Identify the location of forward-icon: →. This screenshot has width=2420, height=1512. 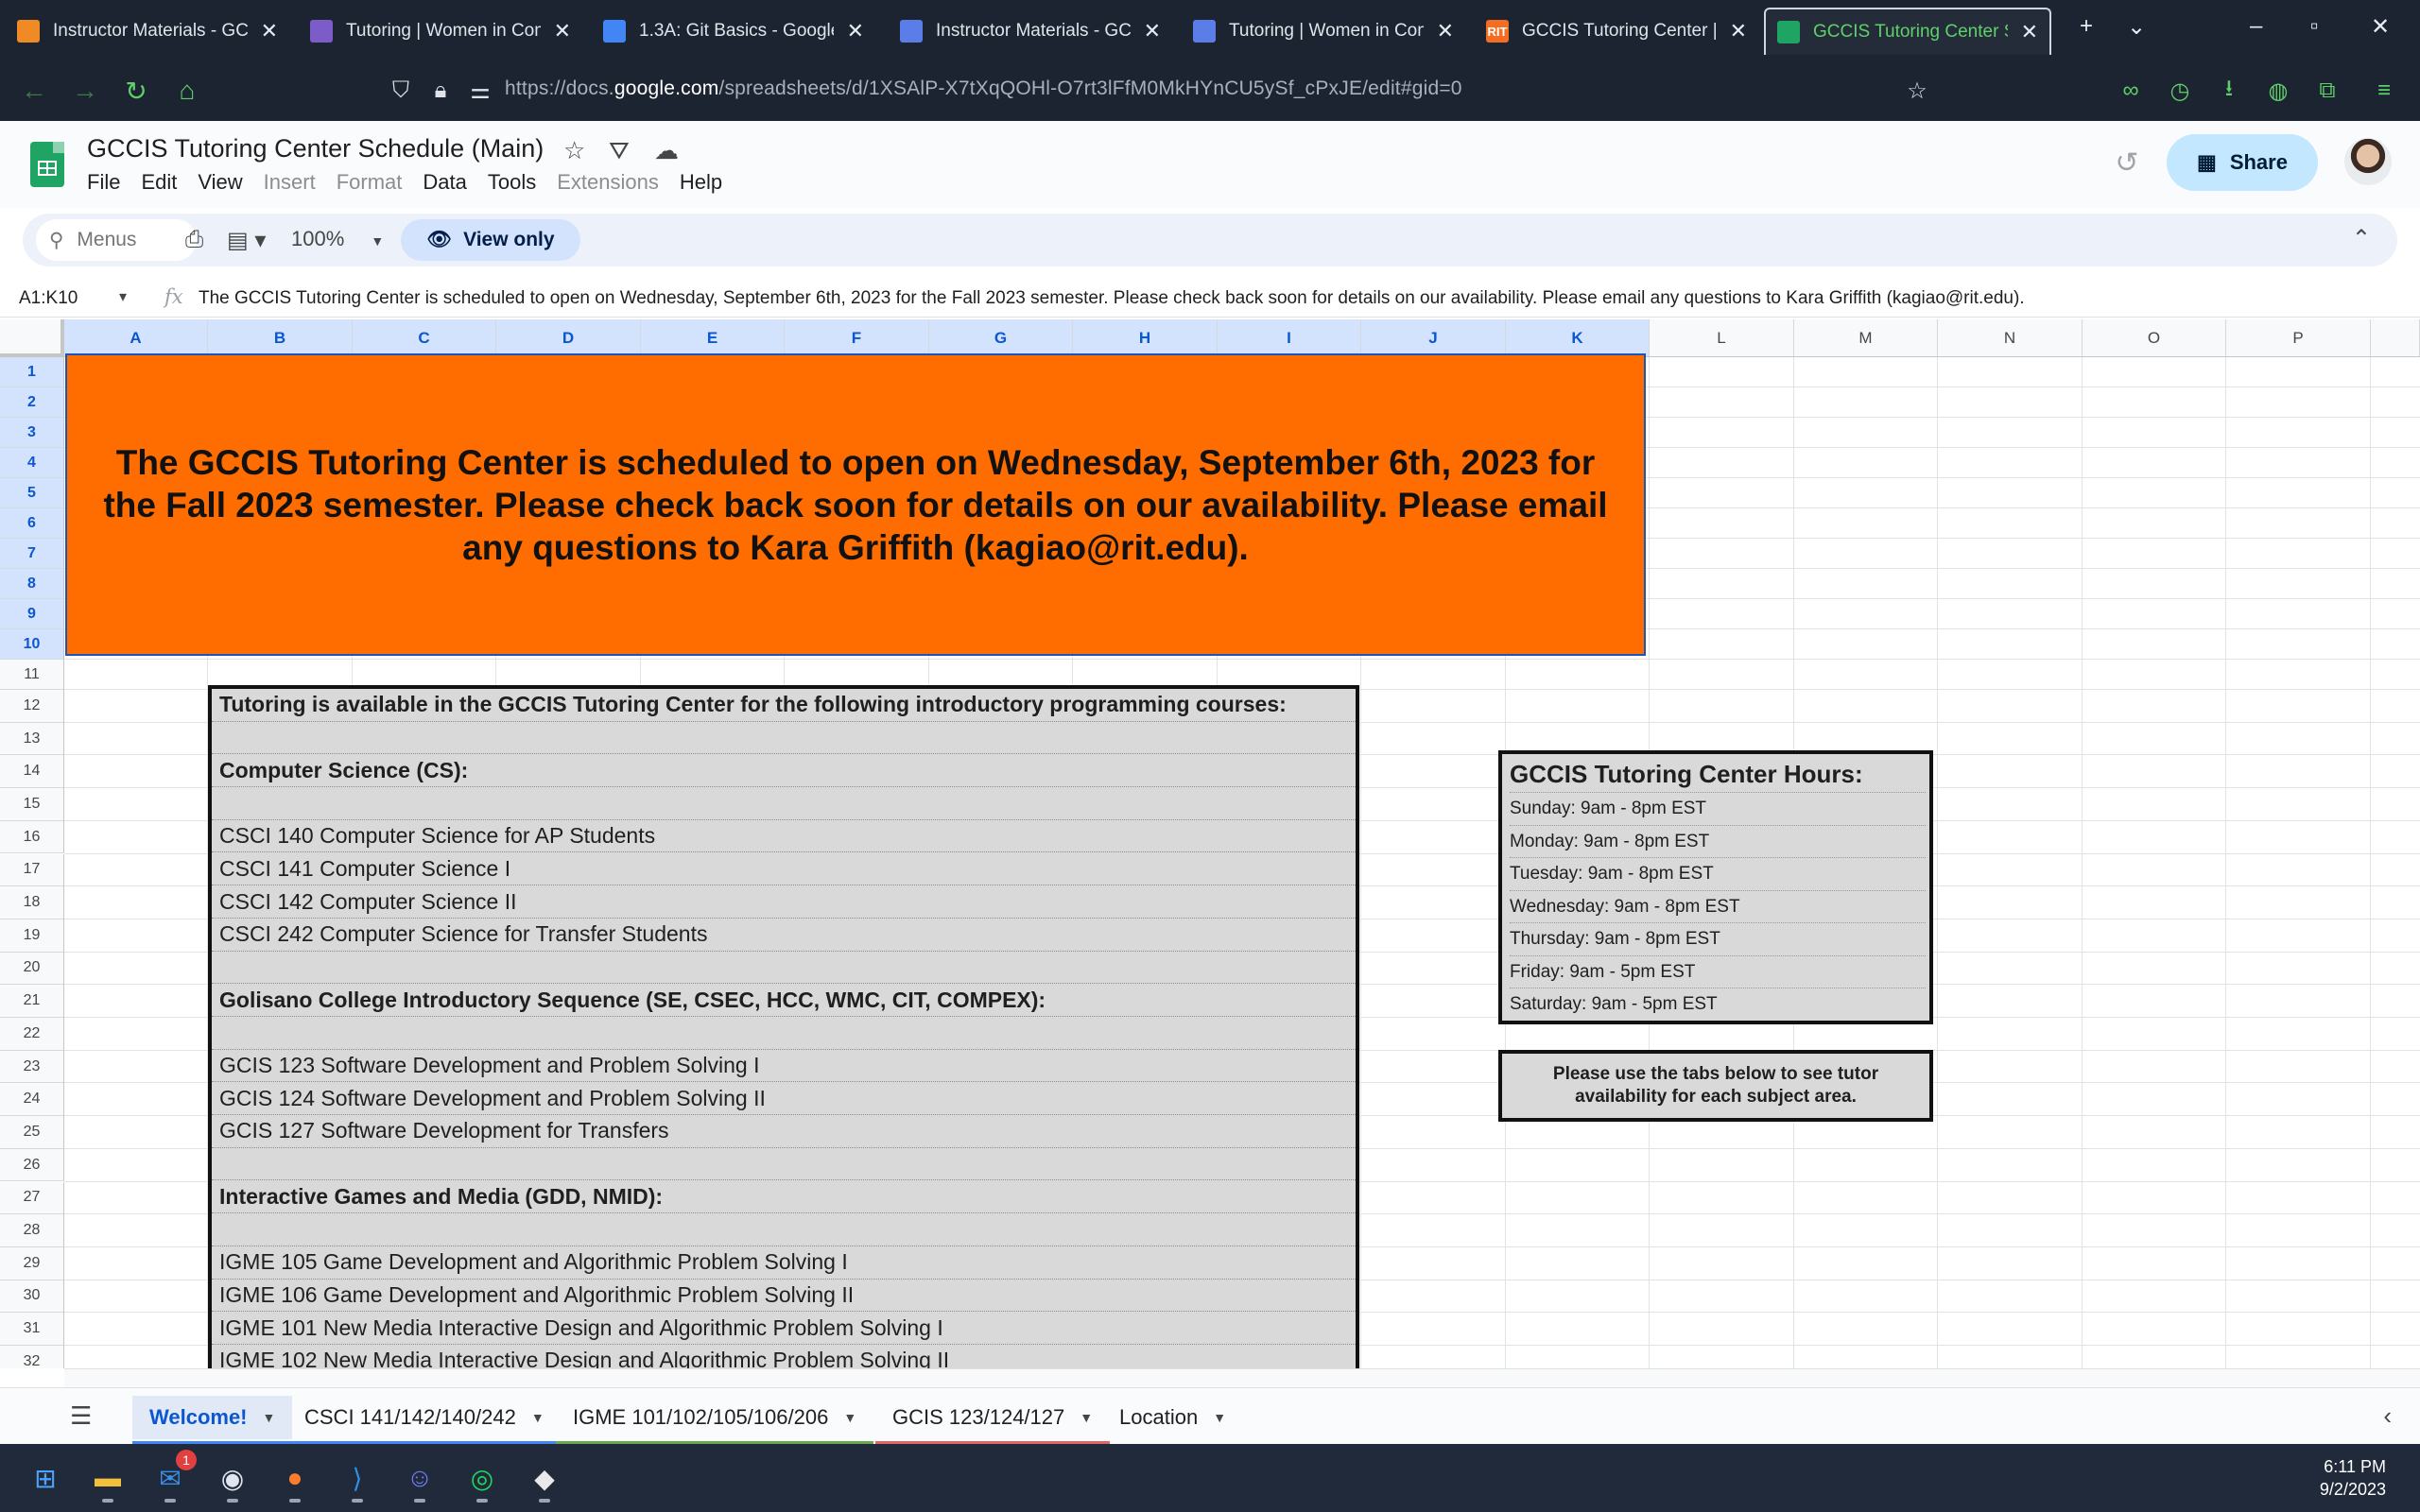
(85, 91).